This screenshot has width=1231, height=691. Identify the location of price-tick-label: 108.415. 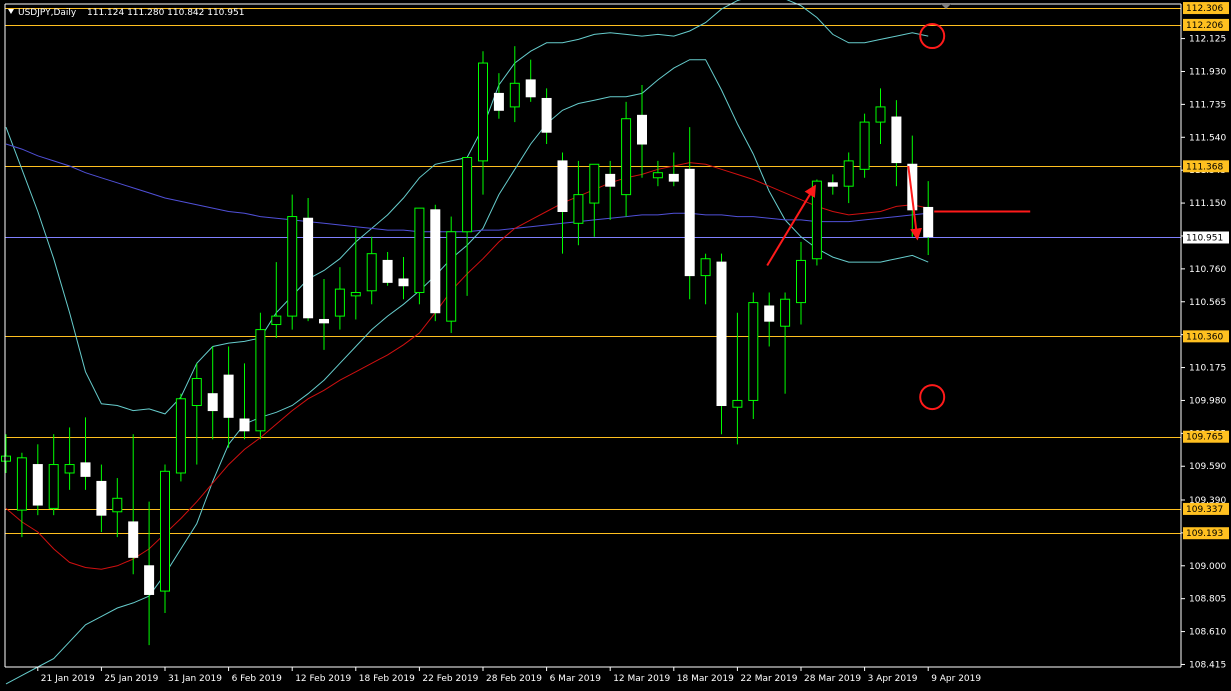
(1207, 665).